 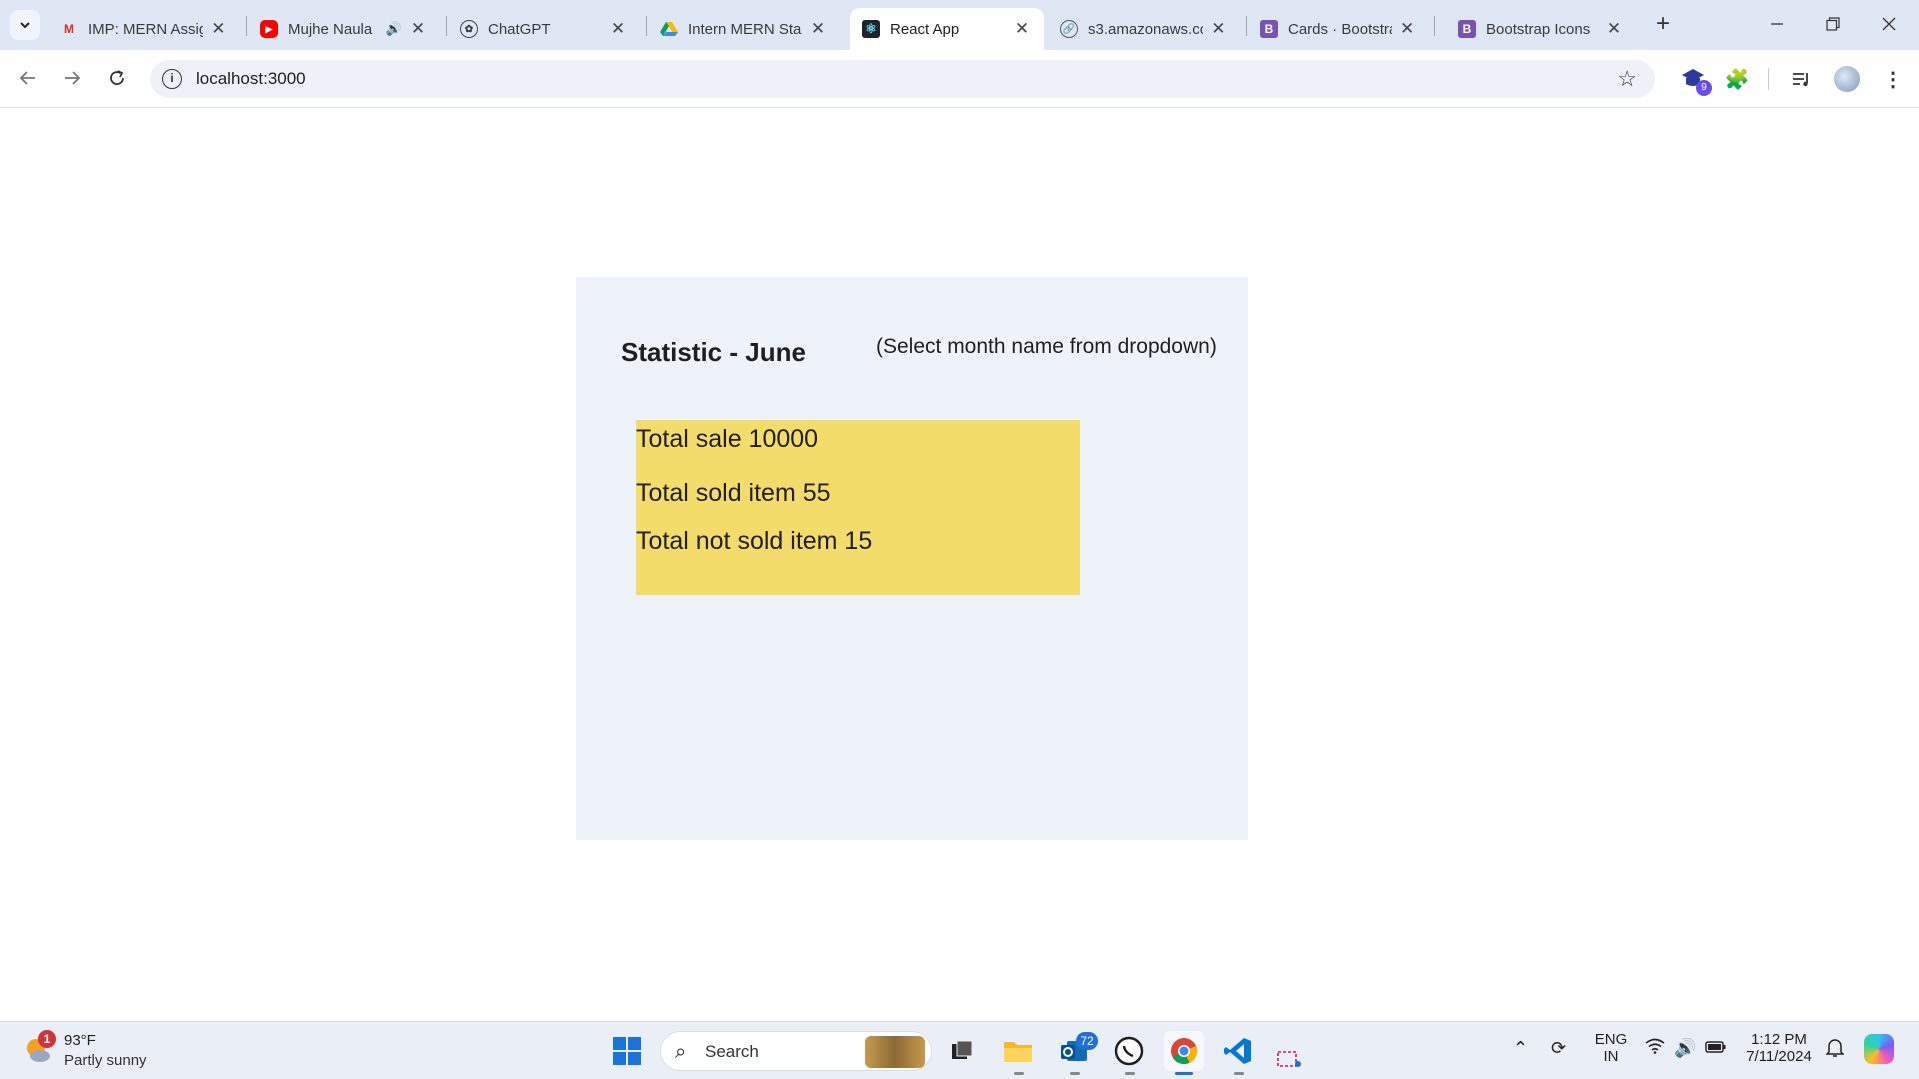 I want to click on tab-title: Cards · Bootstrap, so click(x=1340, y=29).